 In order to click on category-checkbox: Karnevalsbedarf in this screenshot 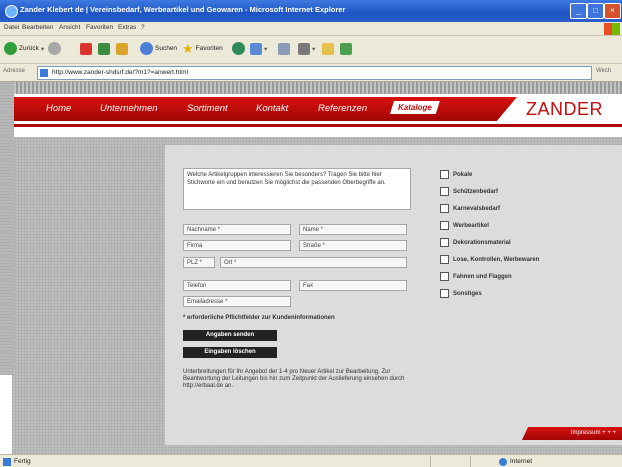, I will do `click(470, 208)`.